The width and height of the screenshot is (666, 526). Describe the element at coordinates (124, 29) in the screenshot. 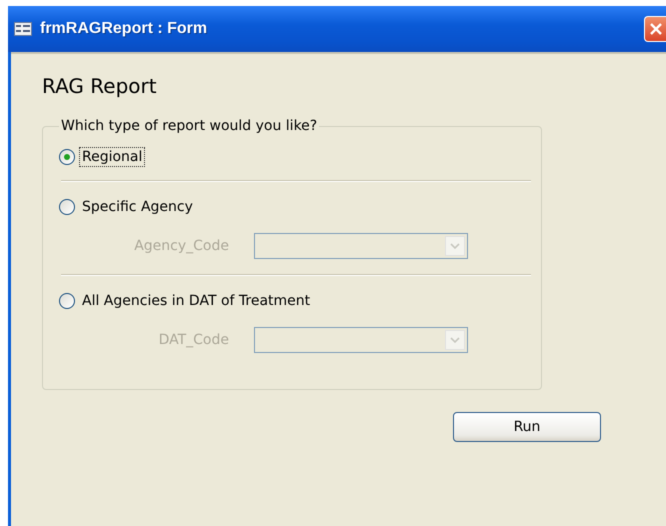

I see `window-title: frmRAGReport : Form` at that location.